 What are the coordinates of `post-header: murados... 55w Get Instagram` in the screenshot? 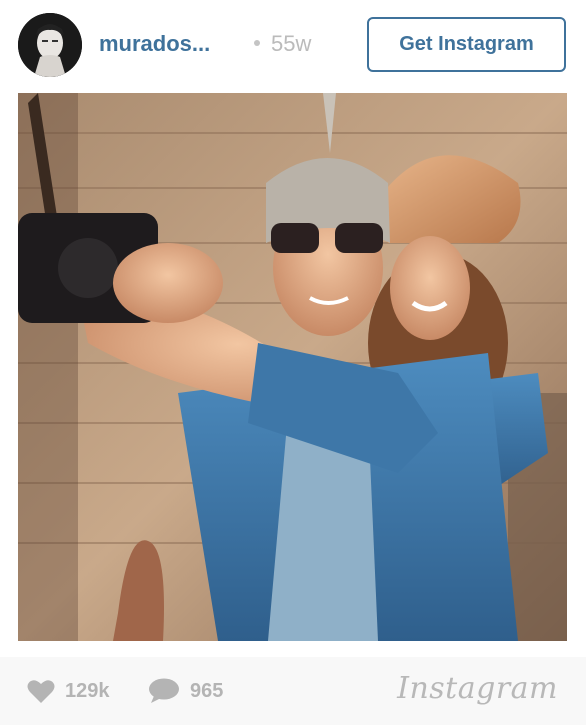 It's located at (293, 46).